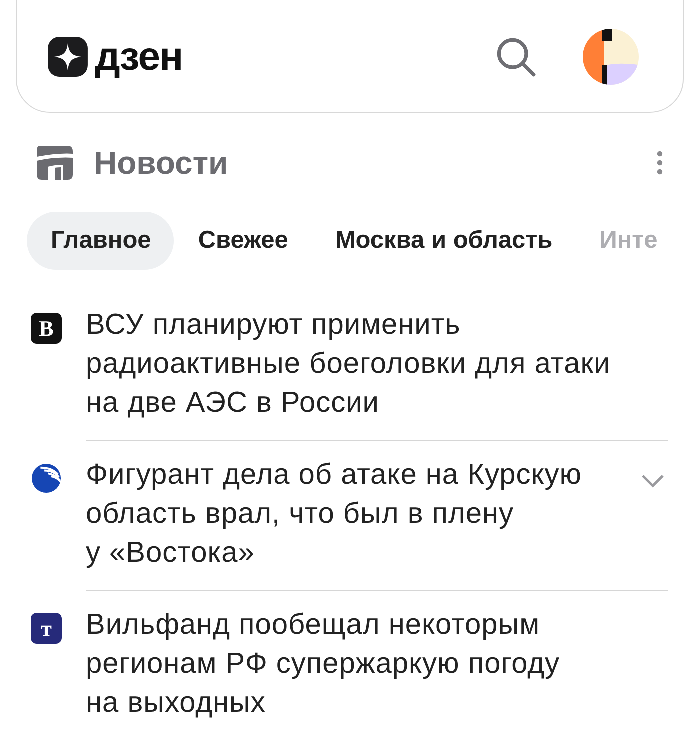  I want to click on section-title: Новости, so click(161, 163).